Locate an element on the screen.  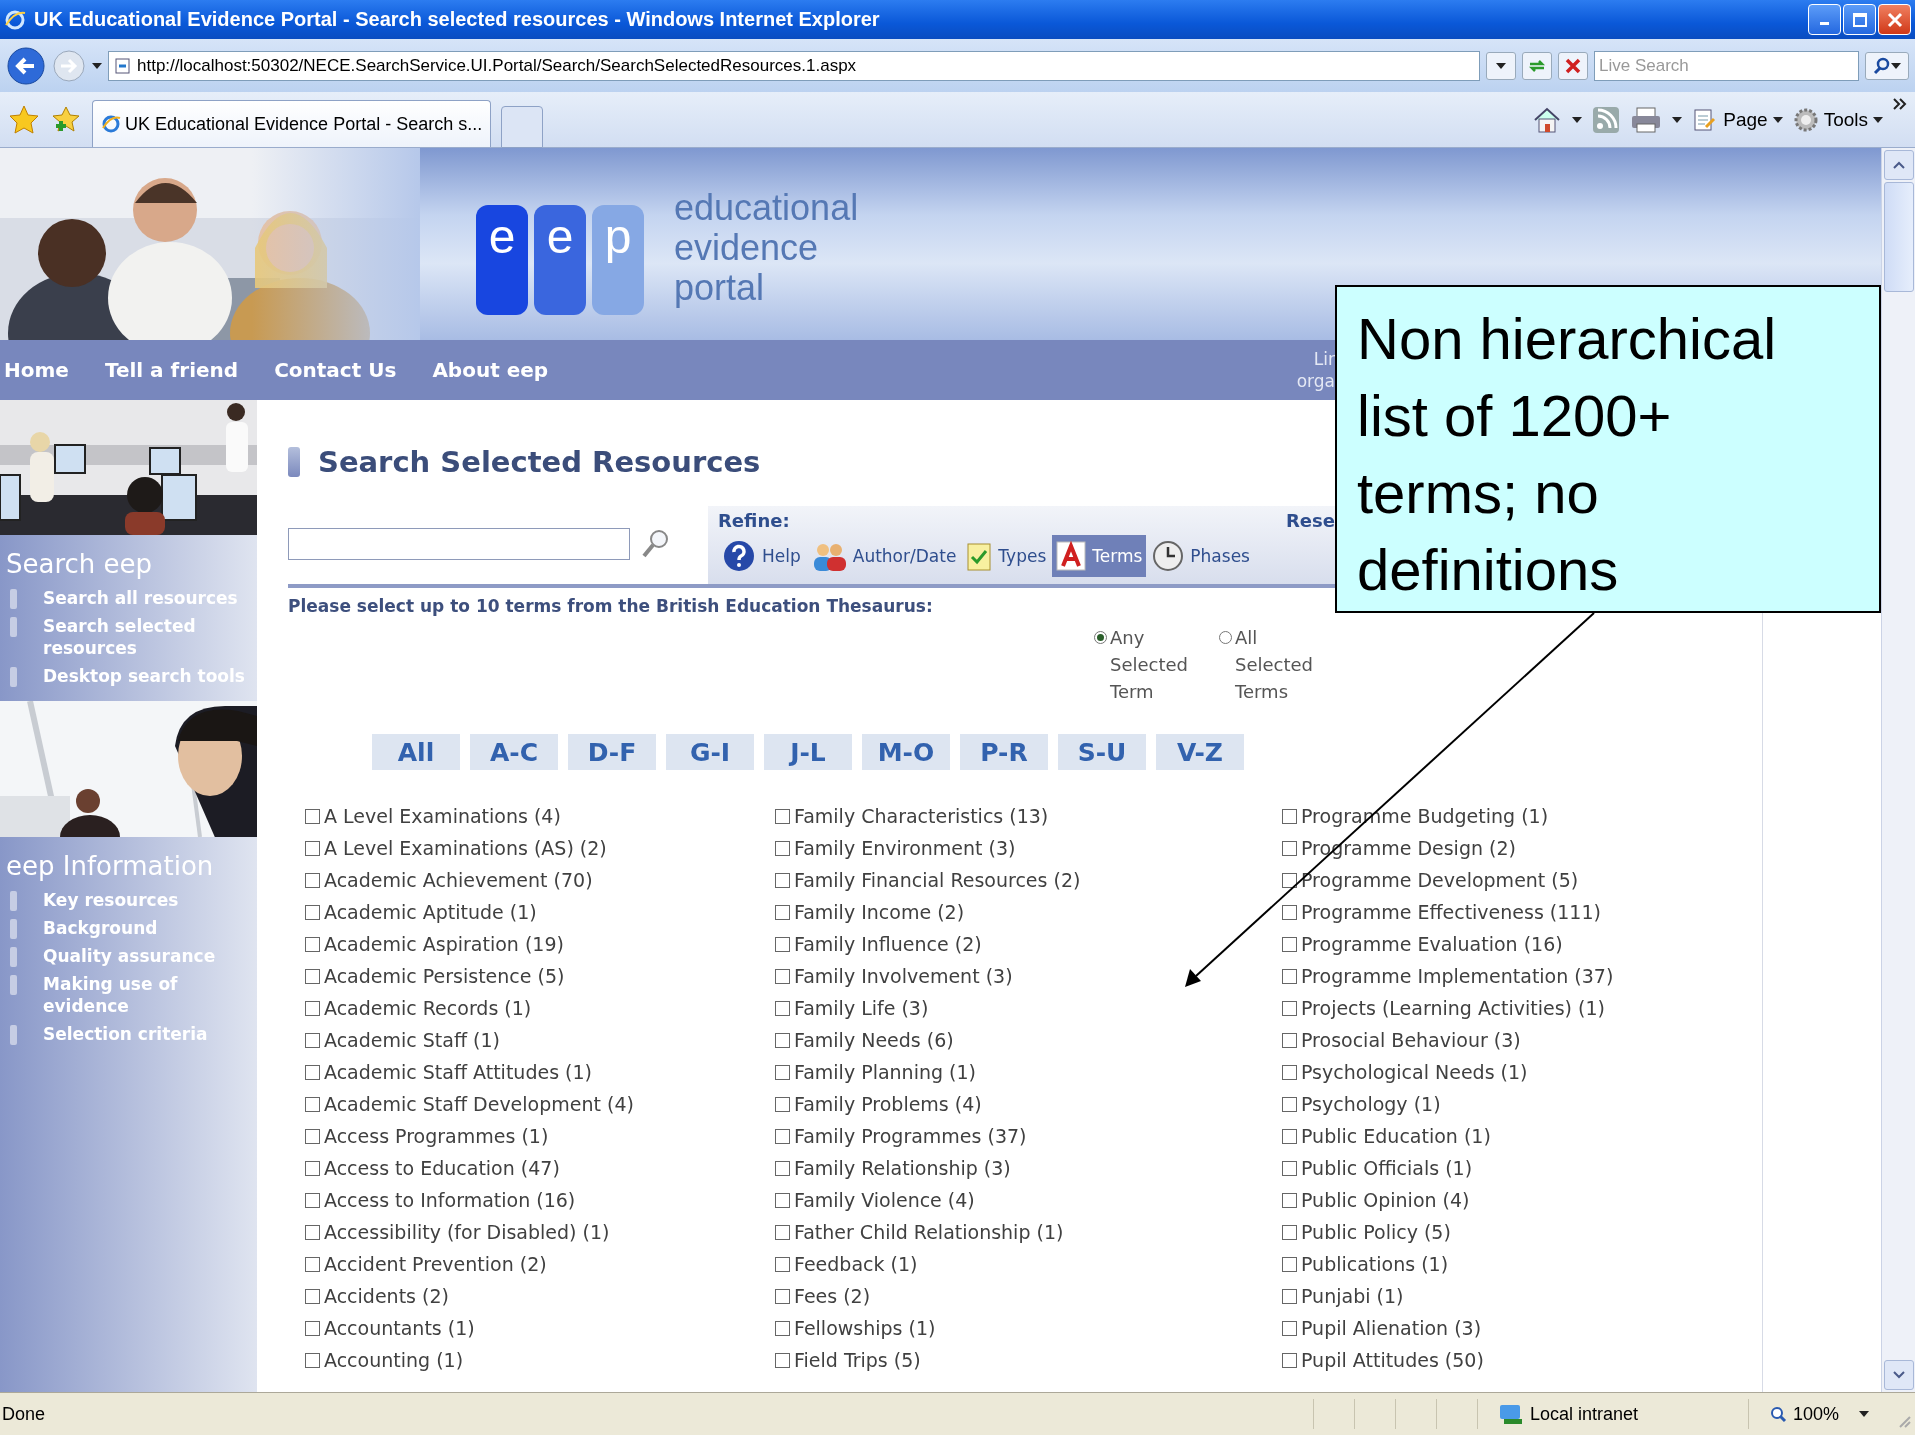
nav-link: Tell a friend is located at coordinates (171, 370).